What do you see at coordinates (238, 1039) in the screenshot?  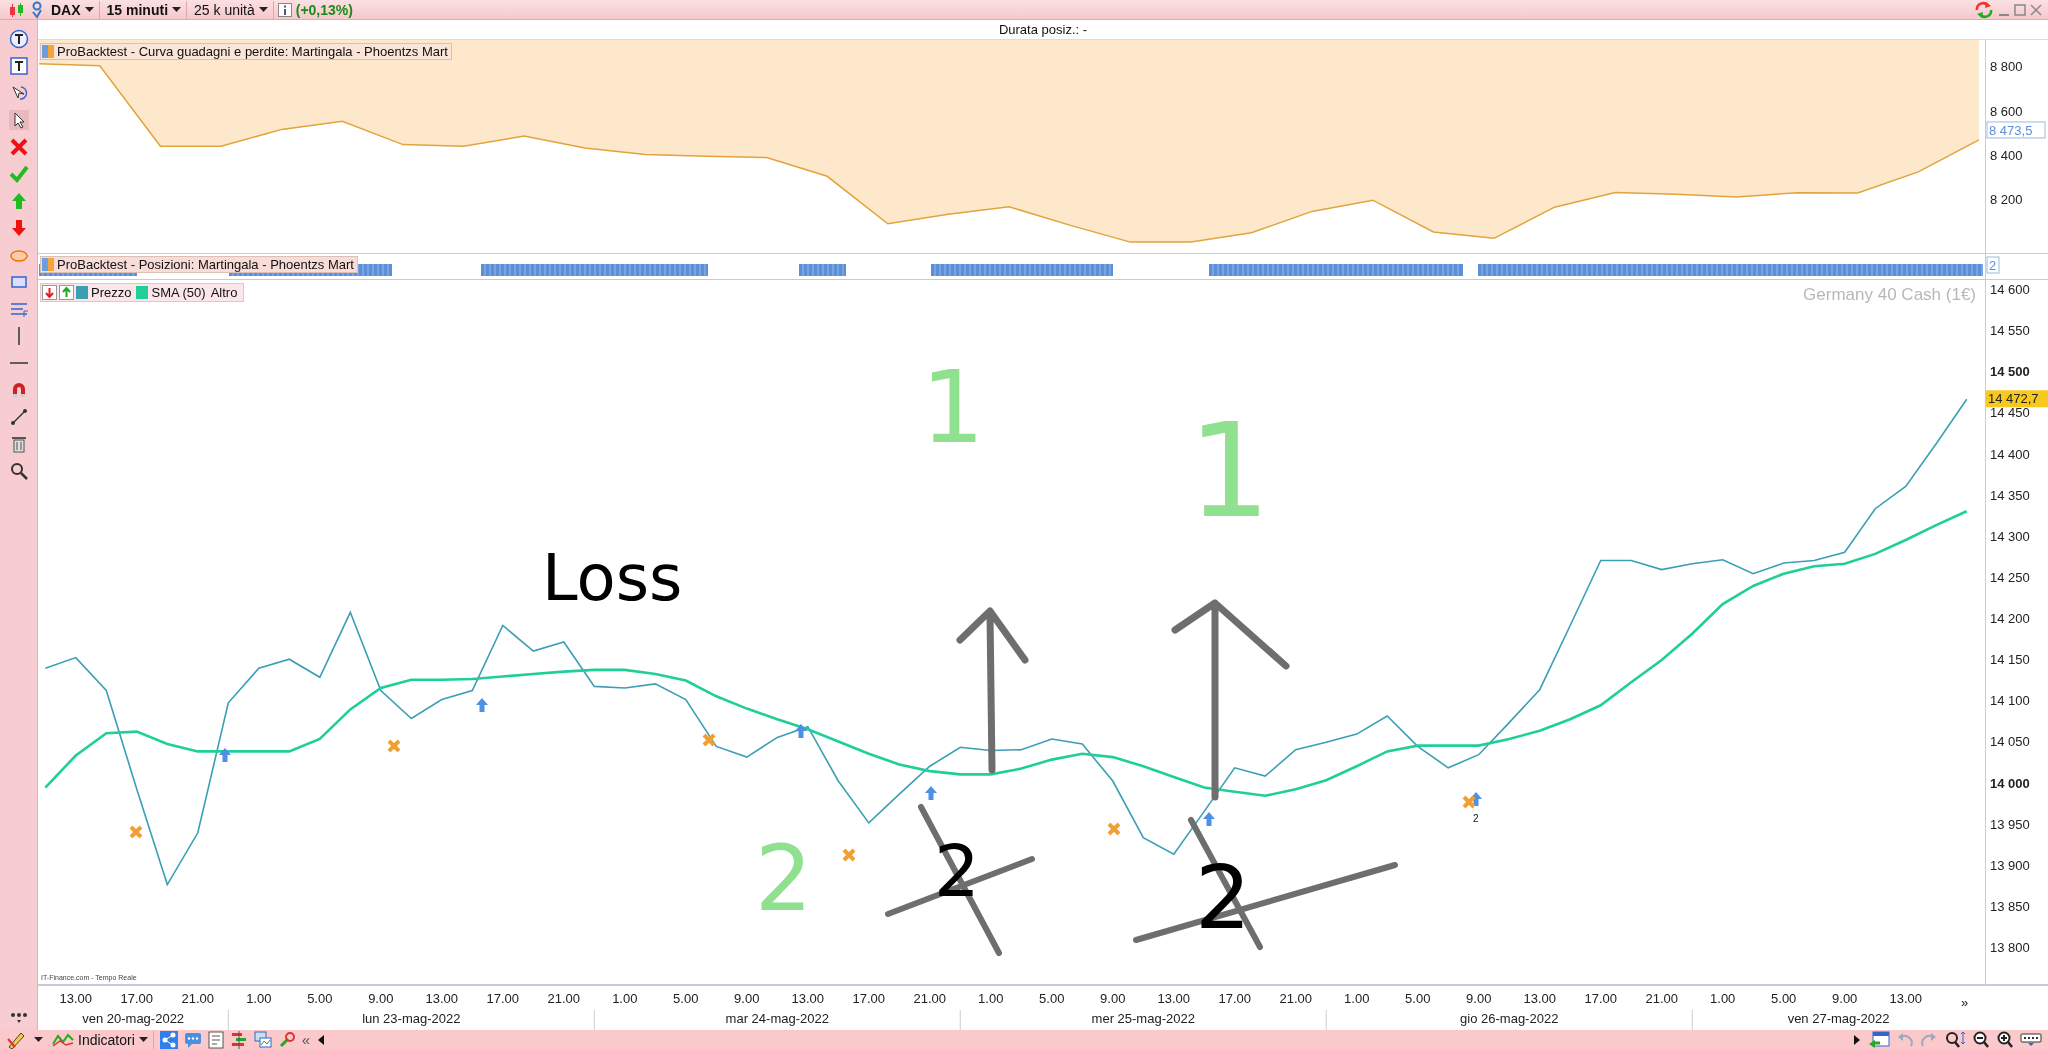 I see `bars-icon` at bounding box center [238, 1039].